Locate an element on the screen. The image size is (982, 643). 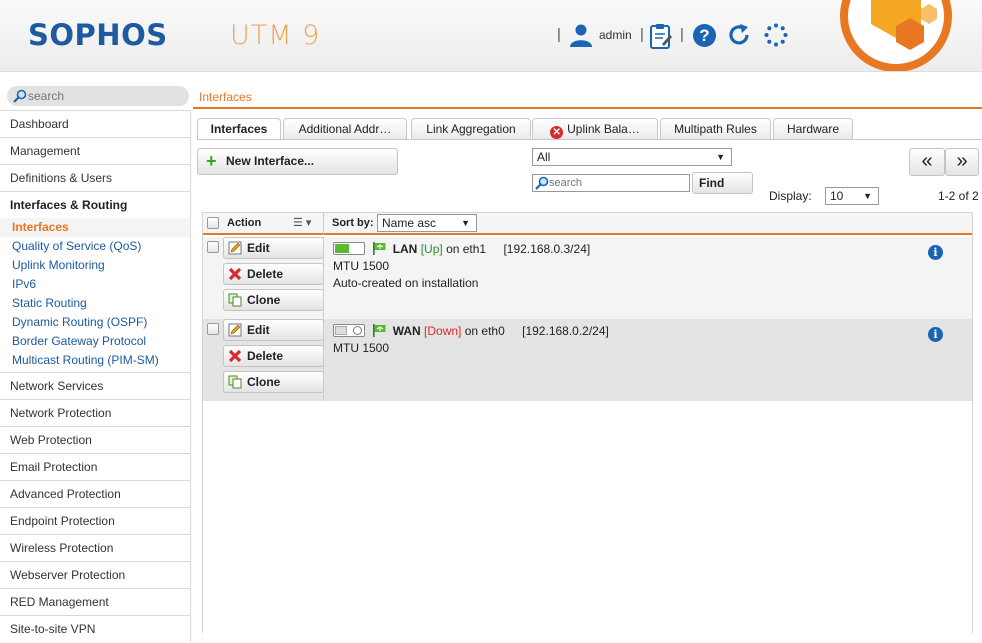
sidebar-item-network-services: Network Services is located at coordinates (95, 385).